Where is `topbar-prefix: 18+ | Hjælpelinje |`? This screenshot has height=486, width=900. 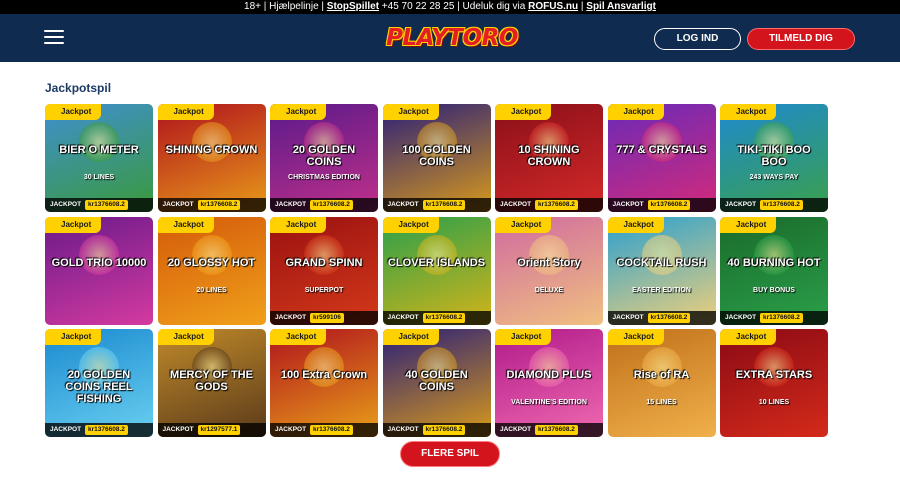
topbar-prefix: 18+ | Hjælpelinje | is located at coordinates (285, 6).